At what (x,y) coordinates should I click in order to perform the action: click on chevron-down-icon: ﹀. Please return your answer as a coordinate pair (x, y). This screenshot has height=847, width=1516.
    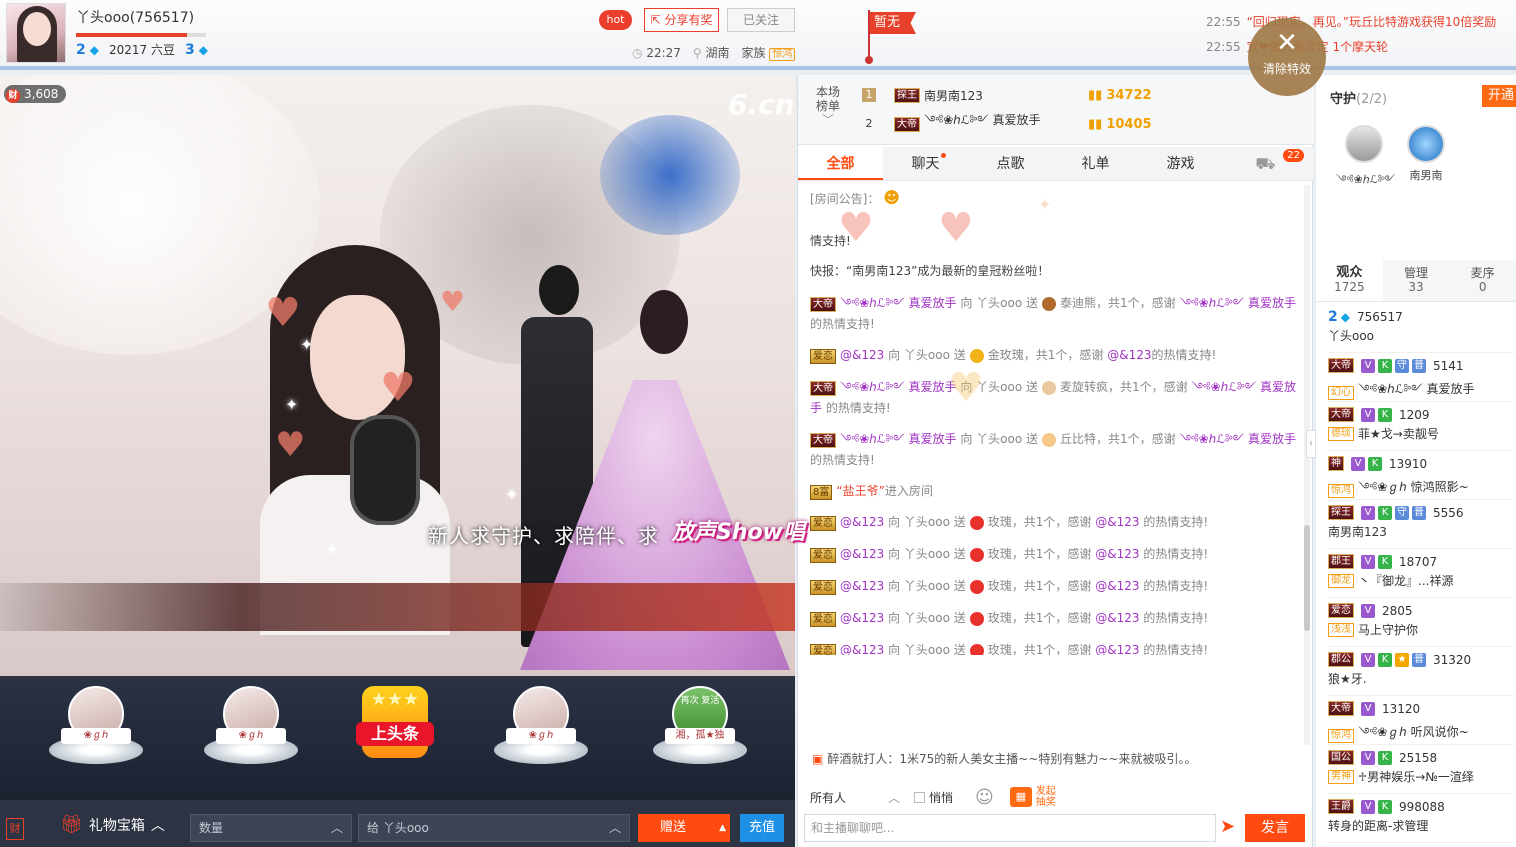
    Looking at the image, I should click on (827, 120).